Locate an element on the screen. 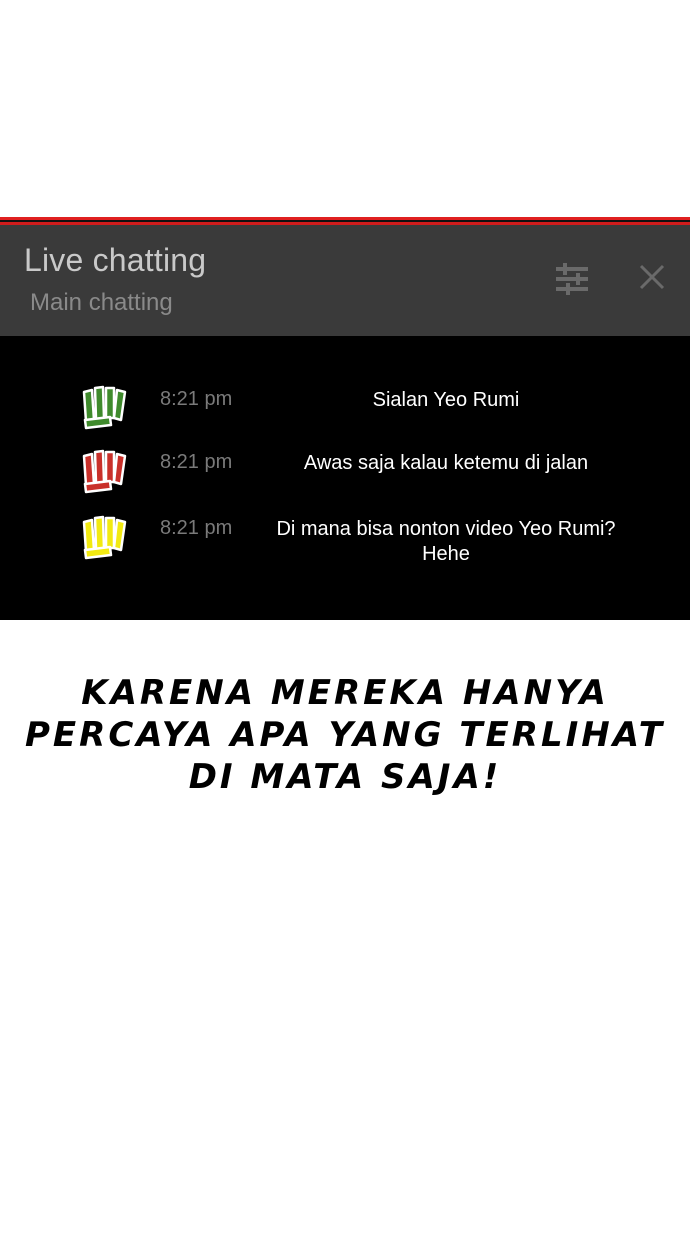 The height and width of the screenshot is (1240, 690). chat-header: Live chatting Main chatting is located at coordinates (345, 280).